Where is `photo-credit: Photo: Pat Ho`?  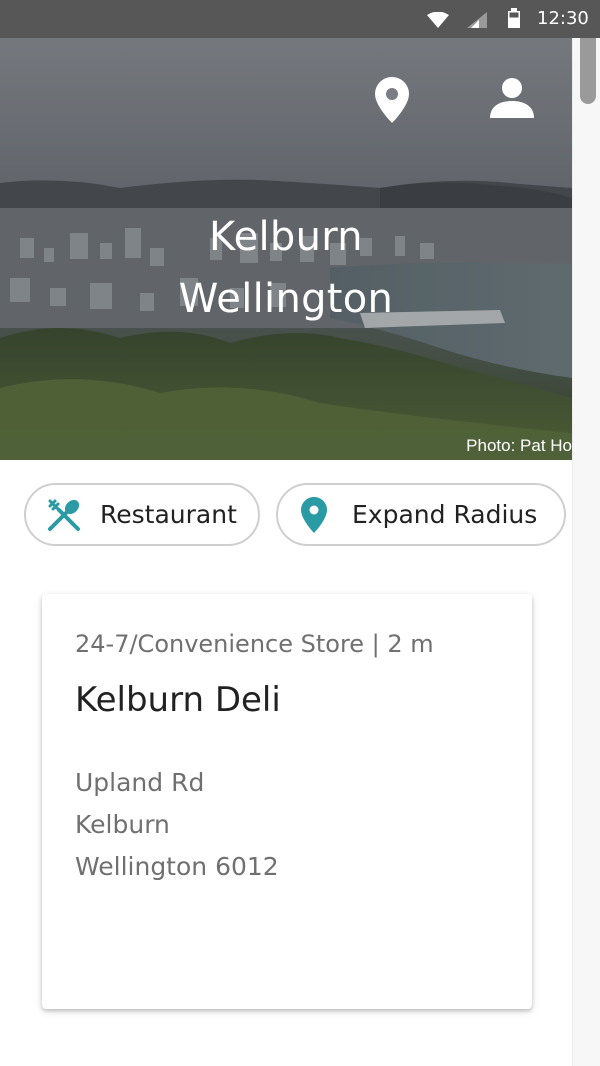
photo-credit: Photo: Pat Ho is located at coordinates (519, 445).